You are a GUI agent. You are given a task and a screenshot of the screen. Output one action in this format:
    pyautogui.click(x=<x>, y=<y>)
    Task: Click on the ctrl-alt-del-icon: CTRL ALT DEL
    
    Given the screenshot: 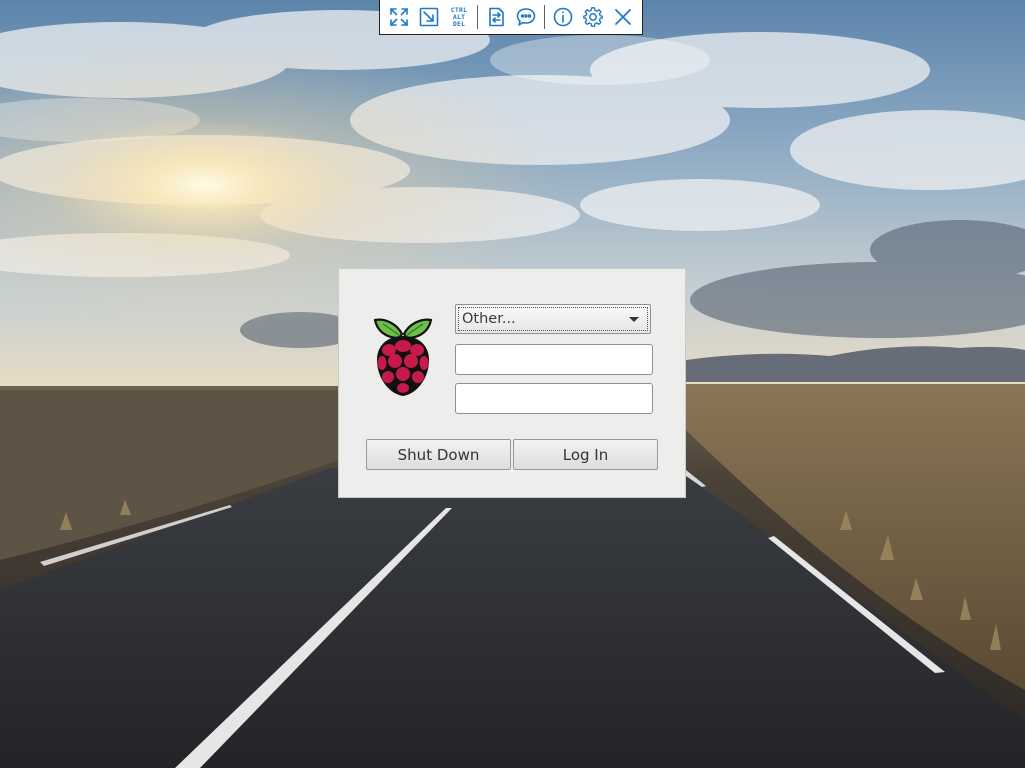 What is the action you would take?
    pyautogui.click(x=459, y=17)
    